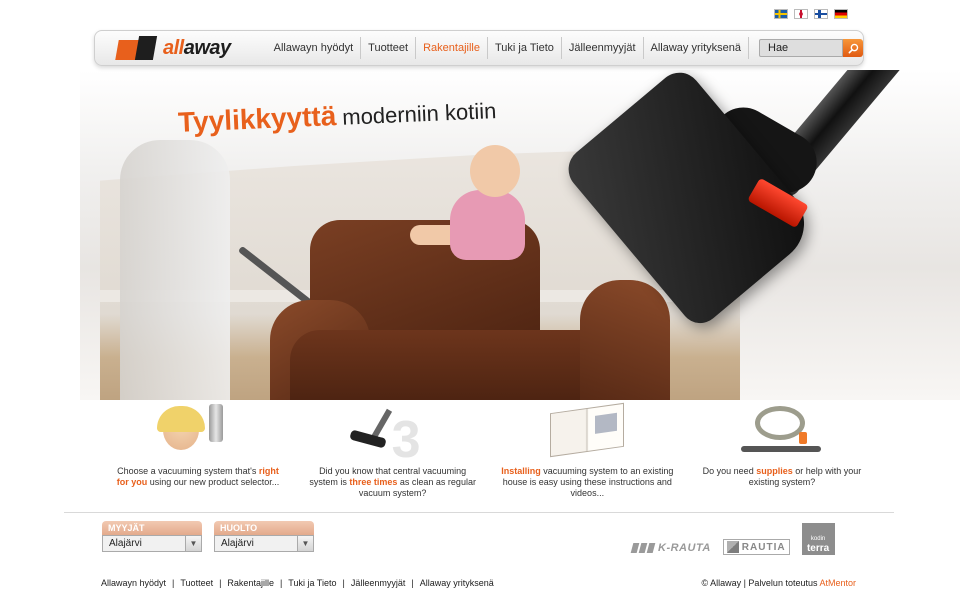 This screenshot has width=960, height=600. What do you see at coordinates (670, 548) in the screenshot?
I see `krauta-logo: K-RAUTA` at bounding box center [670, 548].